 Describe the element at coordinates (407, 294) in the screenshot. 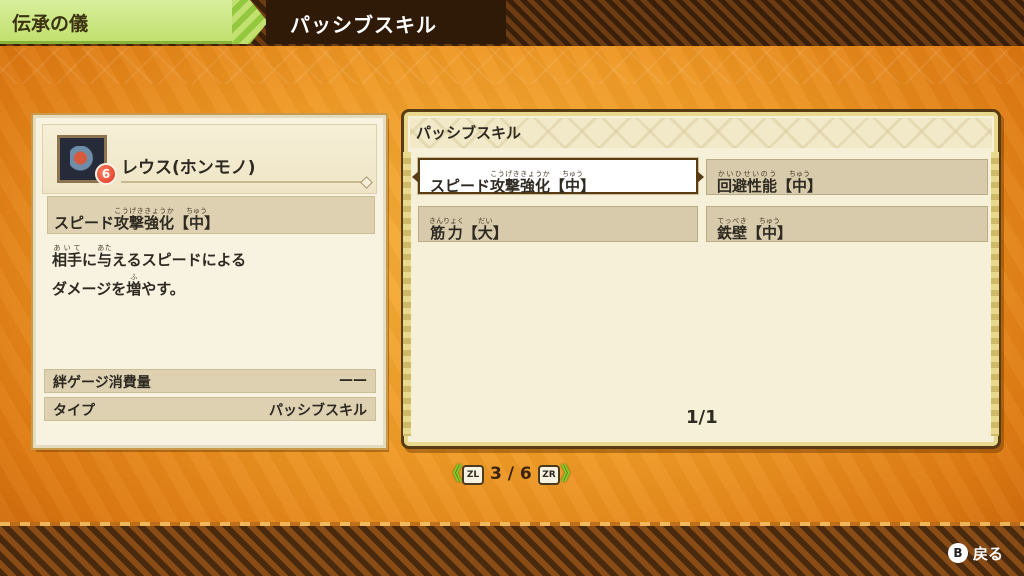

I see `panel-left-trim` at that location.